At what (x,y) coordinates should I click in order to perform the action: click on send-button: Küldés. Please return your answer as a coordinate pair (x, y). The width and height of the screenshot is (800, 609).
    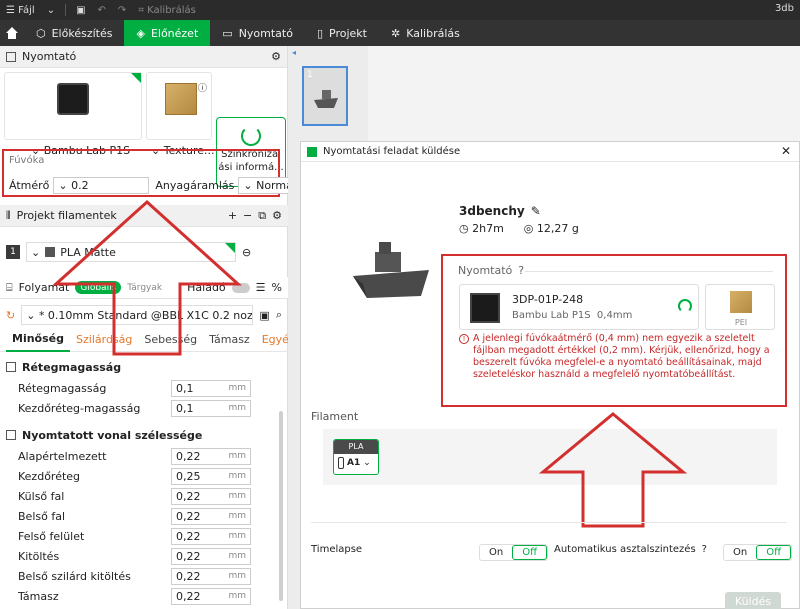
    Looking at the image, I should click on (753, 600).